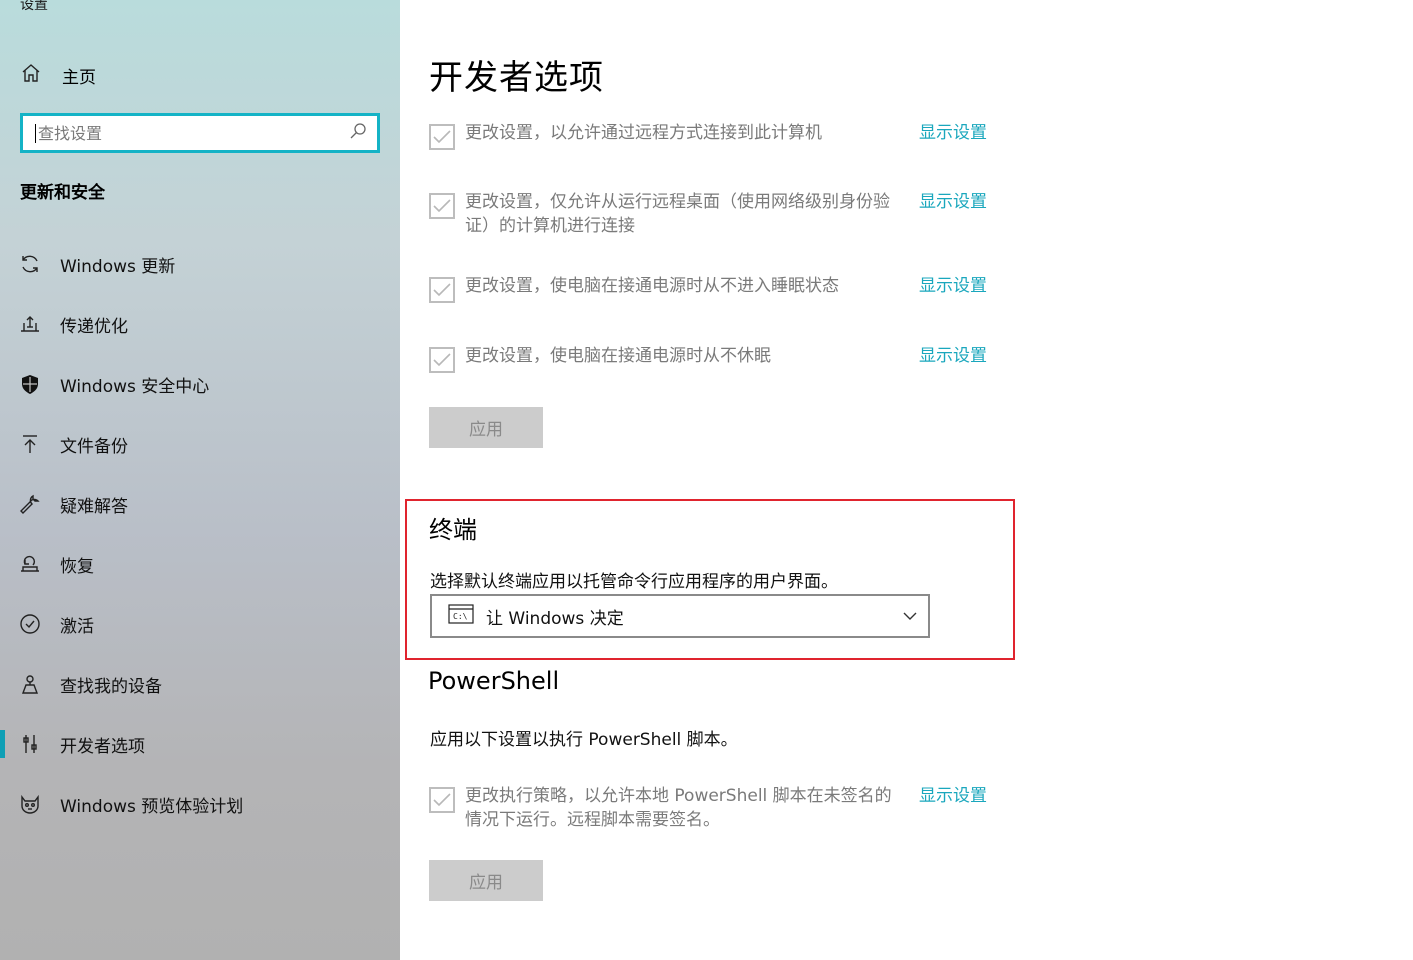 The image size is (1413, 960). I want to click on setting-row: 更改设置，以允许通过远程方式连接到此计算机 显示设置, so click(710, 135).